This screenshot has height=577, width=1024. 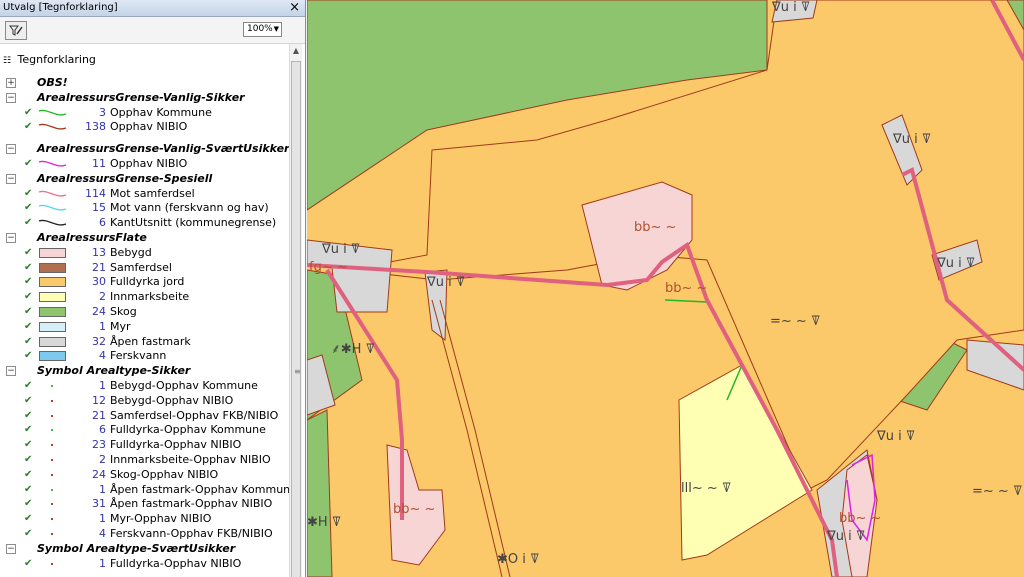 I want to click on zoom-select: 100% ▼, so click(x=262, y=29).